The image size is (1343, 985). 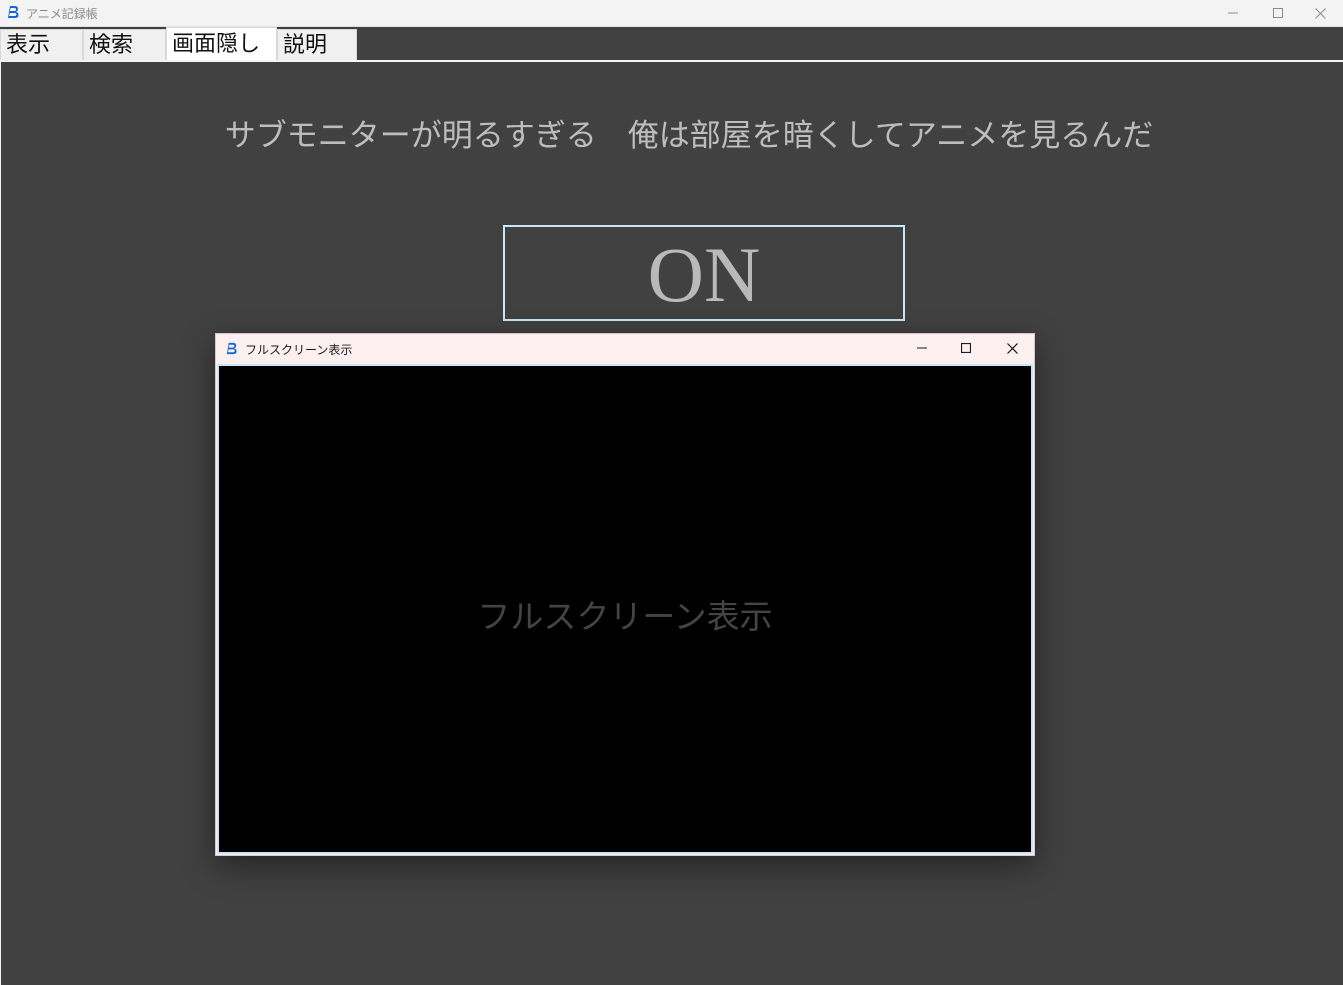 I want to click on tab-display: 表示, so click(x=41, y=44).